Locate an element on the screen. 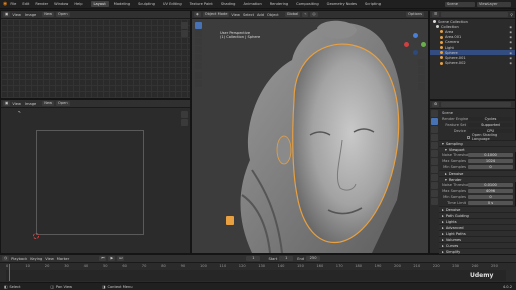 The width and height of the screenshot is (516, 290). world-tab-icon is located at coordinates (434, 153).